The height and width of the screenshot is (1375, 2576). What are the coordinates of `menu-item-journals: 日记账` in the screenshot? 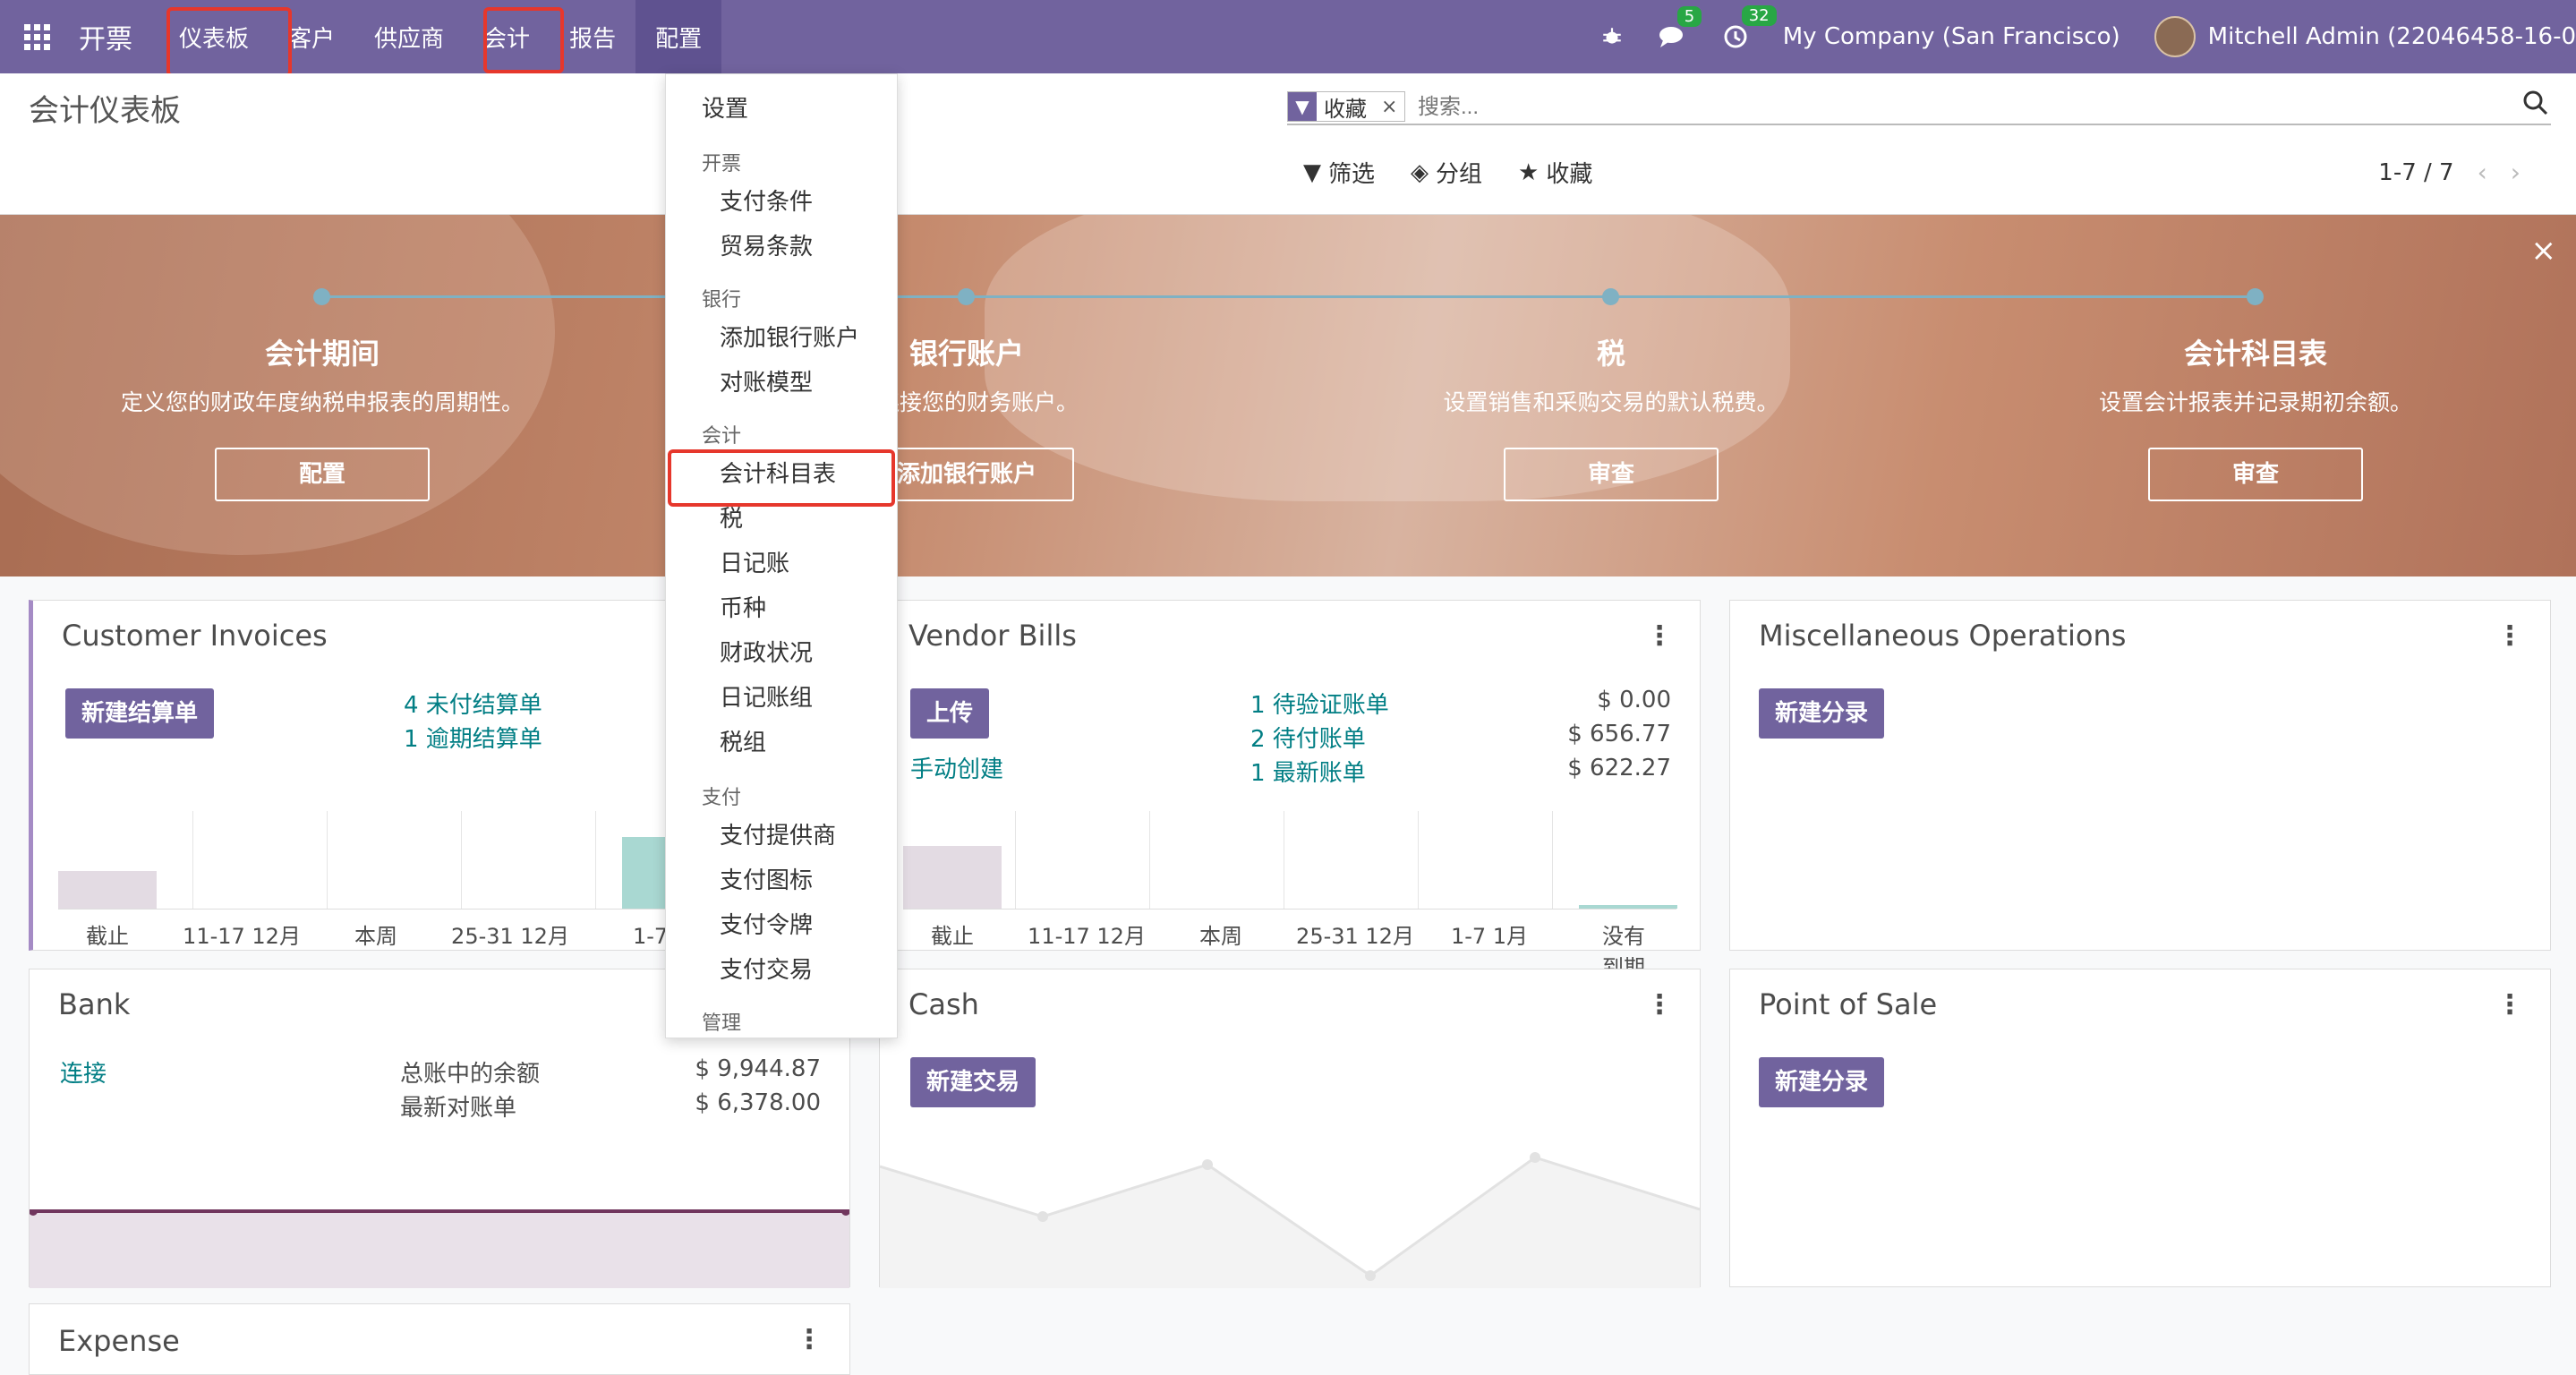 It's located at (754, 561).